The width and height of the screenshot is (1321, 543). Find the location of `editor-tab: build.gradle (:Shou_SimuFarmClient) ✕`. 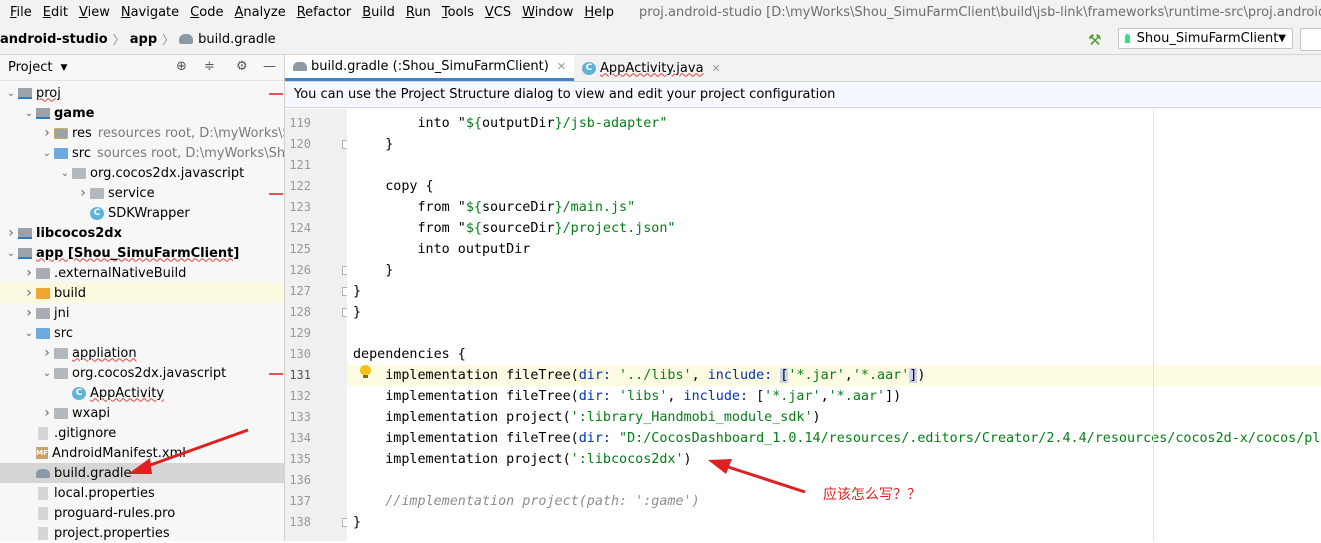

editor-tab: build.gradle (:Shou_SimuFarmClient) ✕ is located at coordinates (430, 68).